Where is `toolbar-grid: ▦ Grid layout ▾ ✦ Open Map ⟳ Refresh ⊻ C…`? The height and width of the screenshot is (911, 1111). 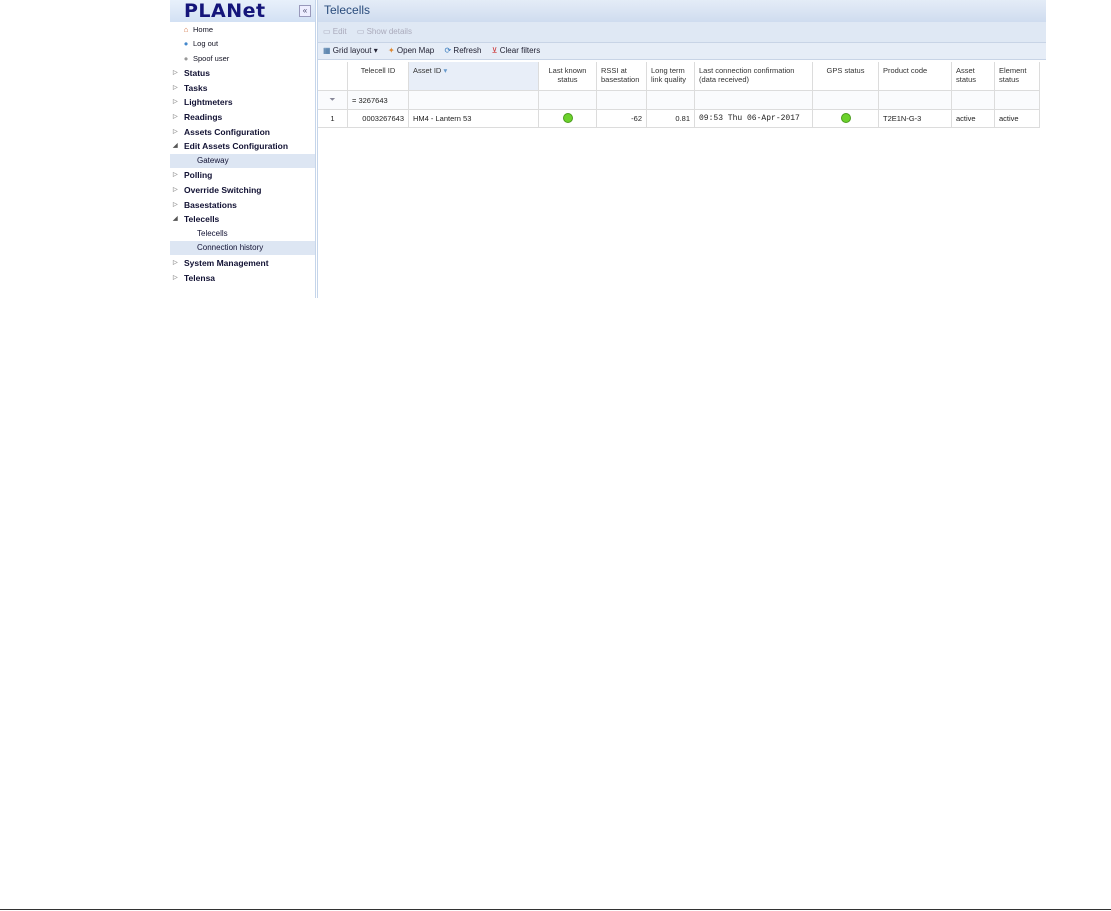
toolbar-grid: ▦ Grid layout ▾ ✦ Open Map ⟳ Refresh ⊻ C… is located at coordinates (682, 51).